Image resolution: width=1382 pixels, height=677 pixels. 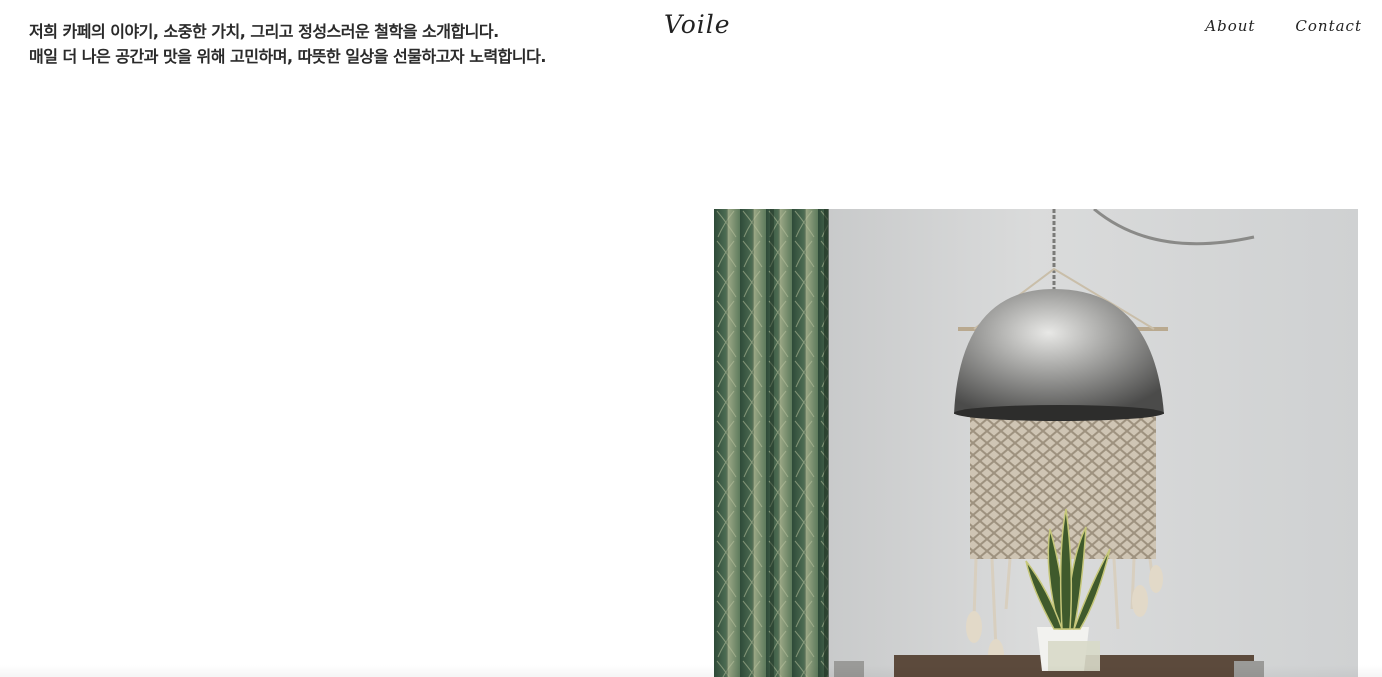 What do you see at coordinates (1283, 26) in the screenshot?
I see `main-nav: About Contact` at bounding box center [1283, 26].